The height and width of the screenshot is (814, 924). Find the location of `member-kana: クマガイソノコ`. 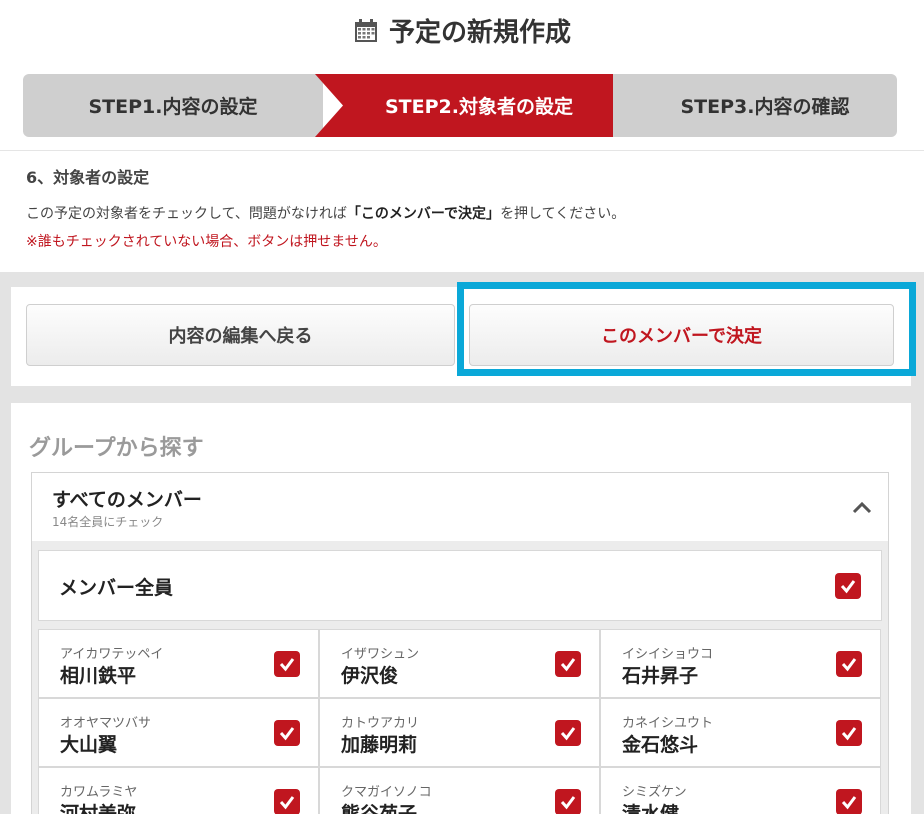

member-kana: クマガイソノコ is located at coordinates (386, 792).